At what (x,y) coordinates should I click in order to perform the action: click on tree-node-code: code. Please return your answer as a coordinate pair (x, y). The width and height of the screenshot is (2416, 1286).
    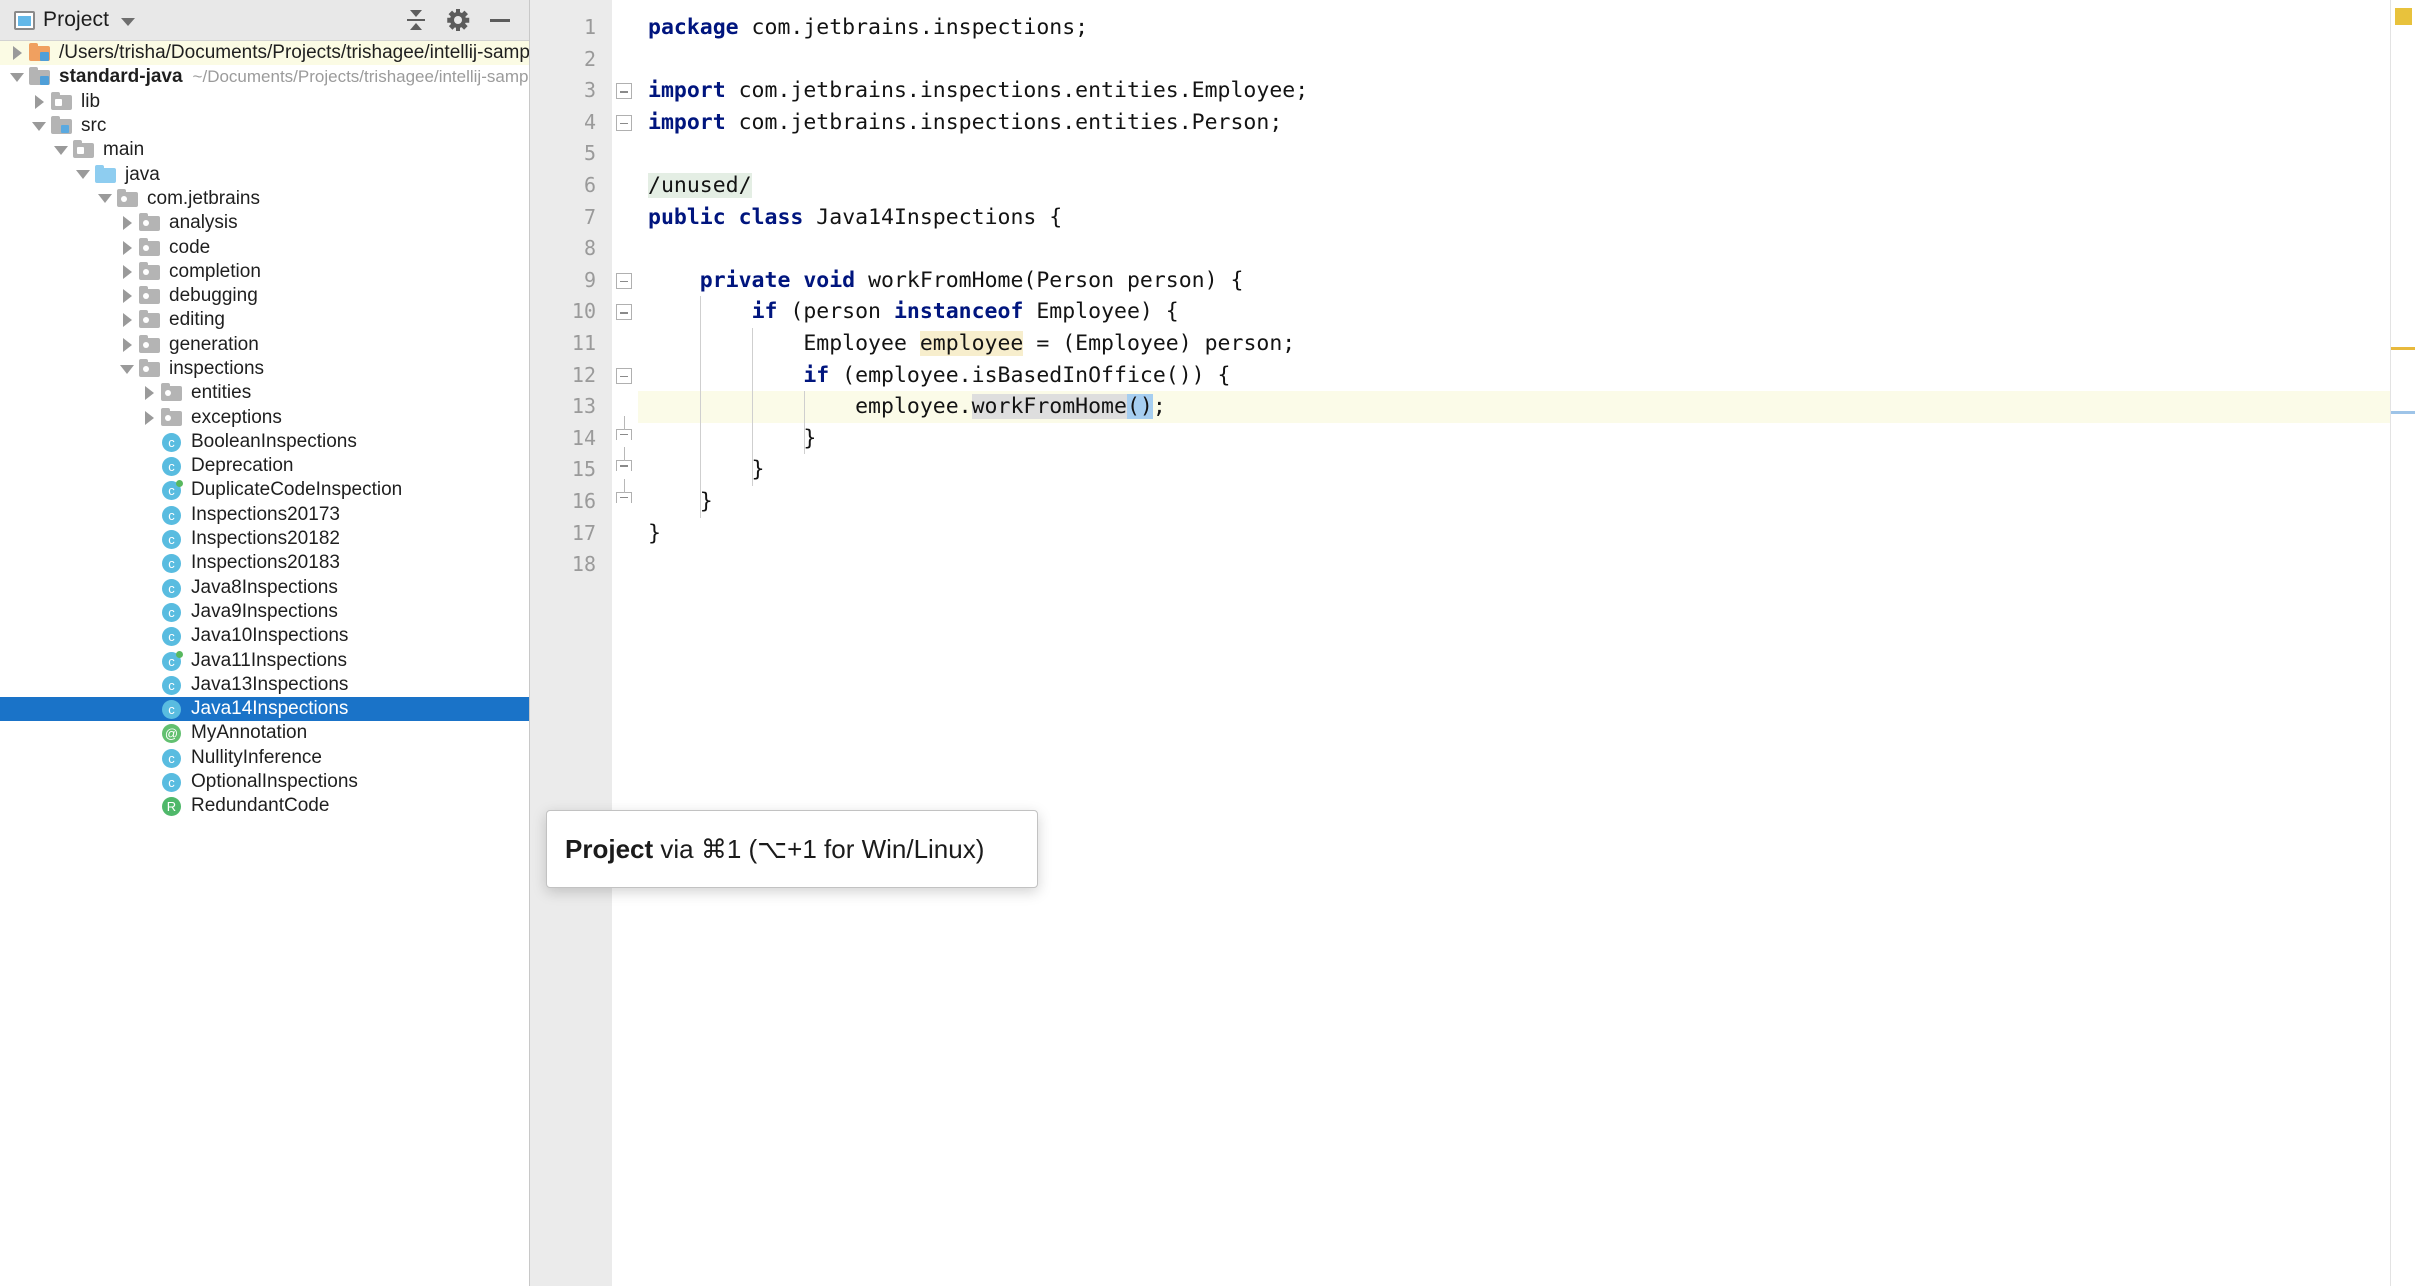
    Looking at the image, I should click on (264, 247).